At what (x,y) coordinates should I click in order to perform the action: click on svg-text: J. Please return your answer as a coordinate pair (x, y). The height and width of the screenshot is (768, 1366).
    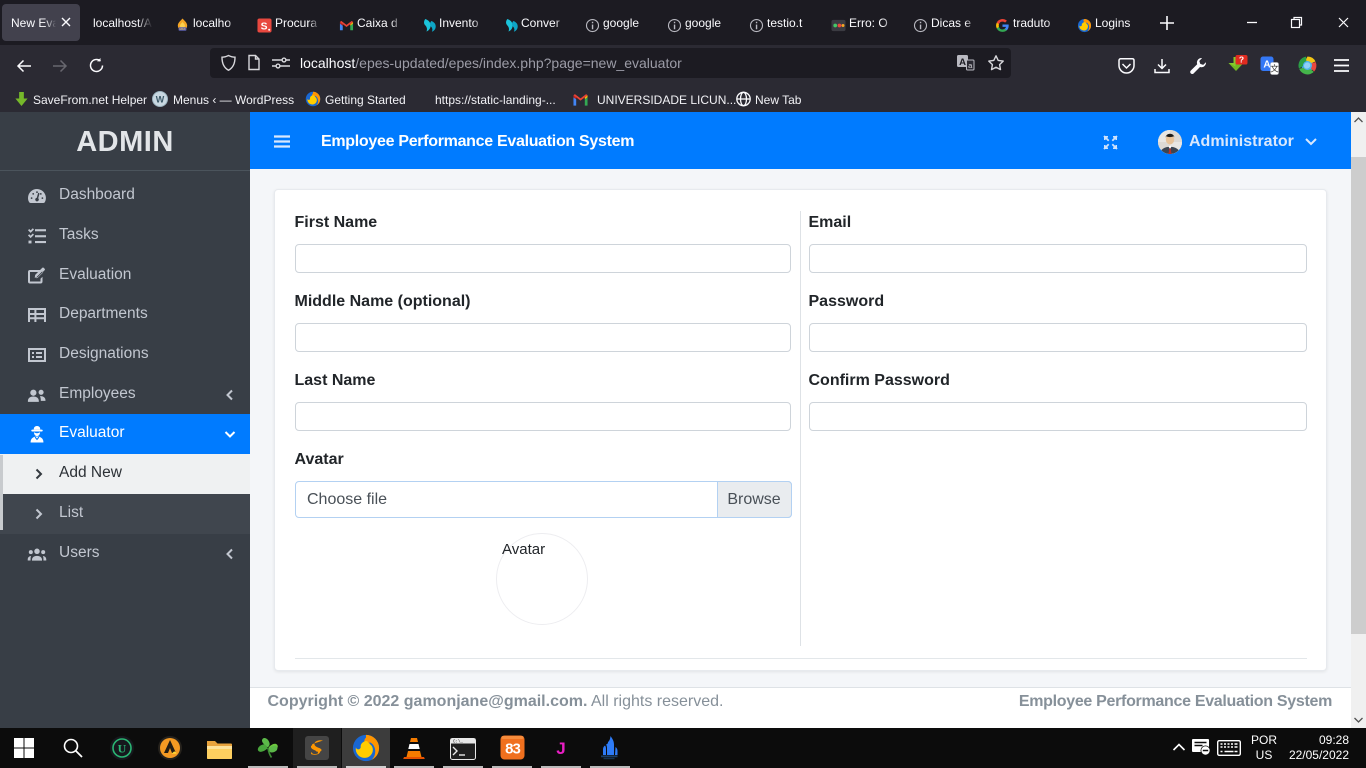
    Looking at the image, I should click on (560, 748).